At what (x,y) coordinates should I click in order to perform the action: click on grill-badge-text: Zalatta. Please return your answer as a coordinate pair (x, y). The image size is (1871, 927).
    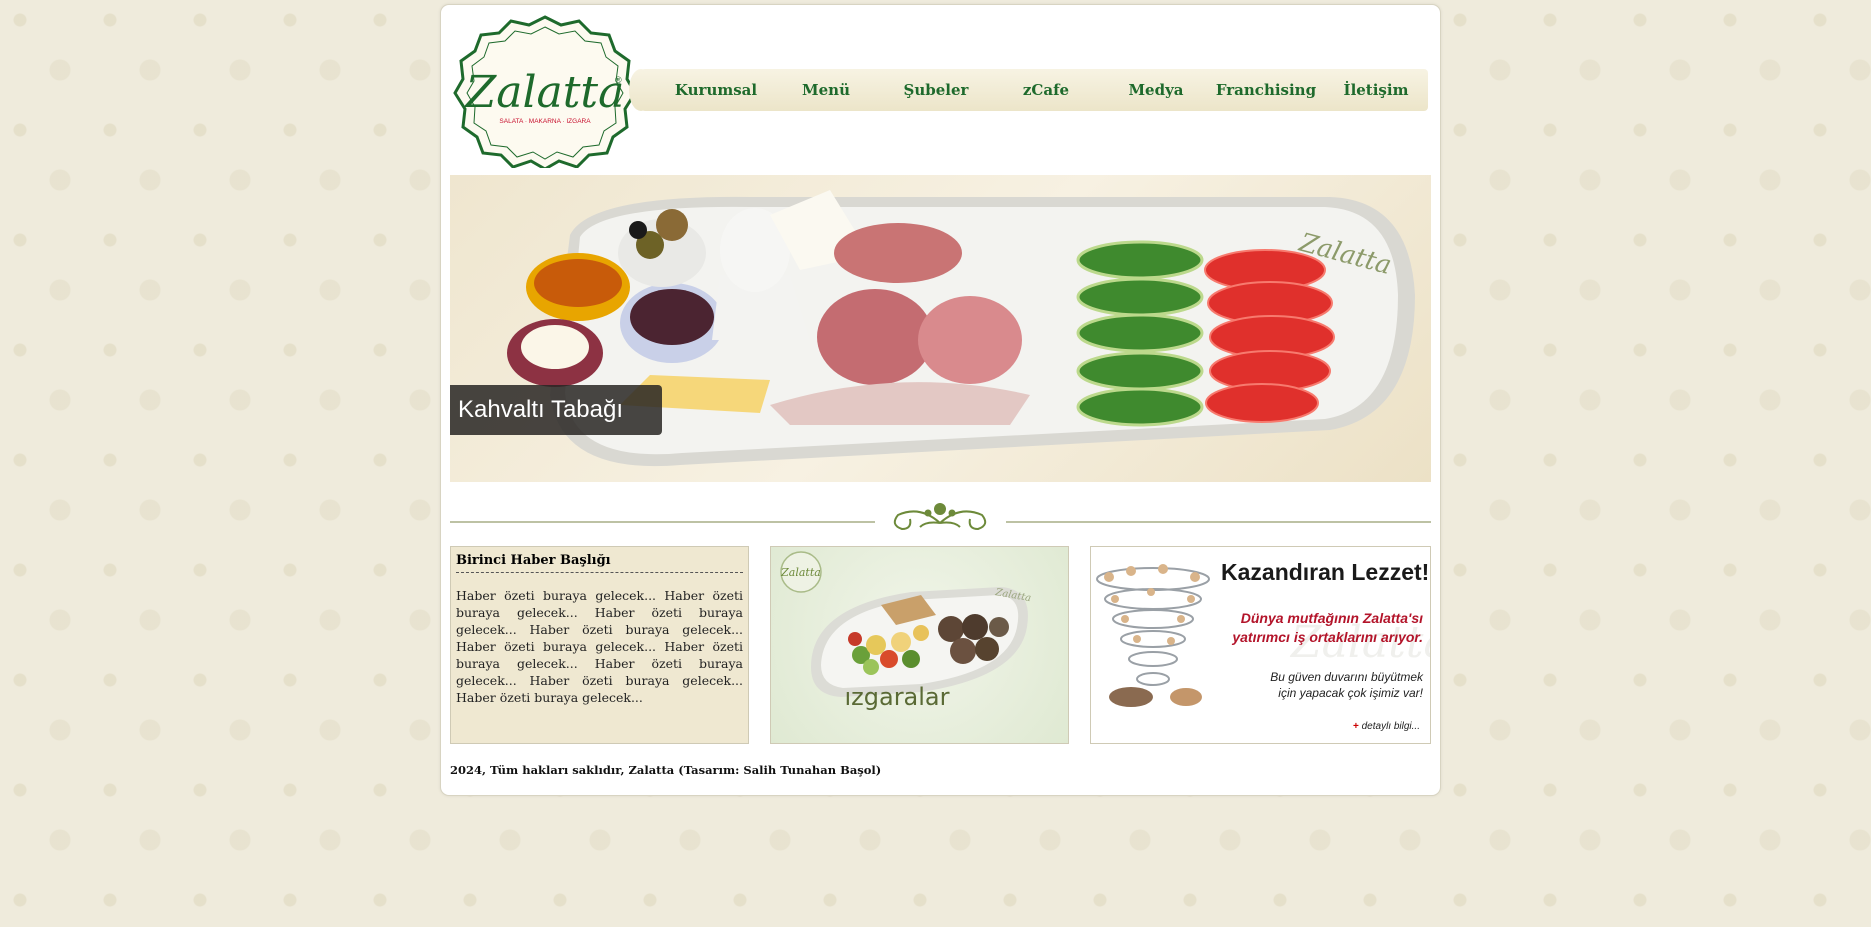
    Looking at the image, I should click on (800, 572).